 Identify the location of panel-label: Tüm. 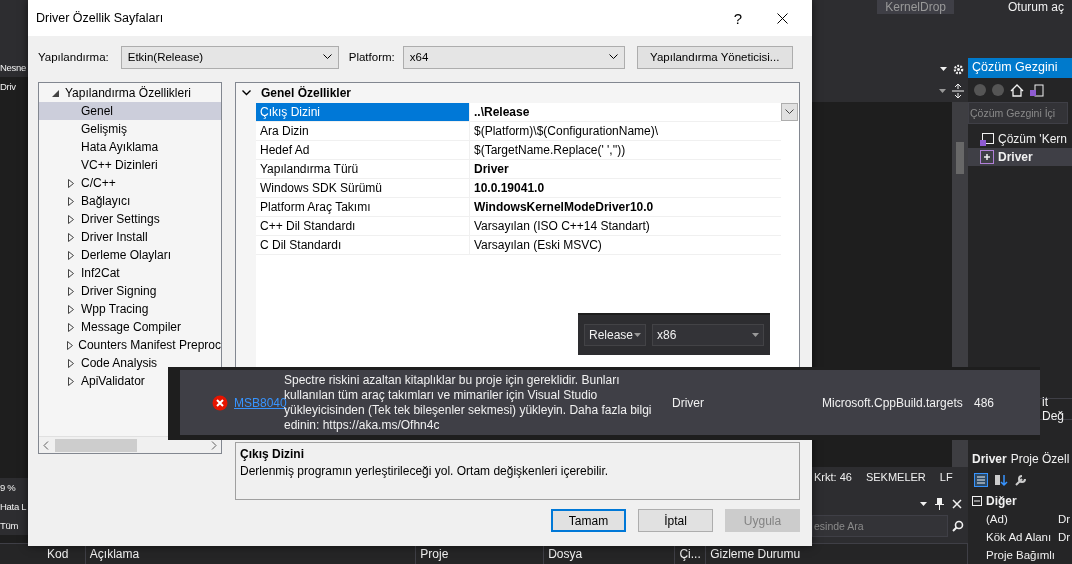
(14, 525).